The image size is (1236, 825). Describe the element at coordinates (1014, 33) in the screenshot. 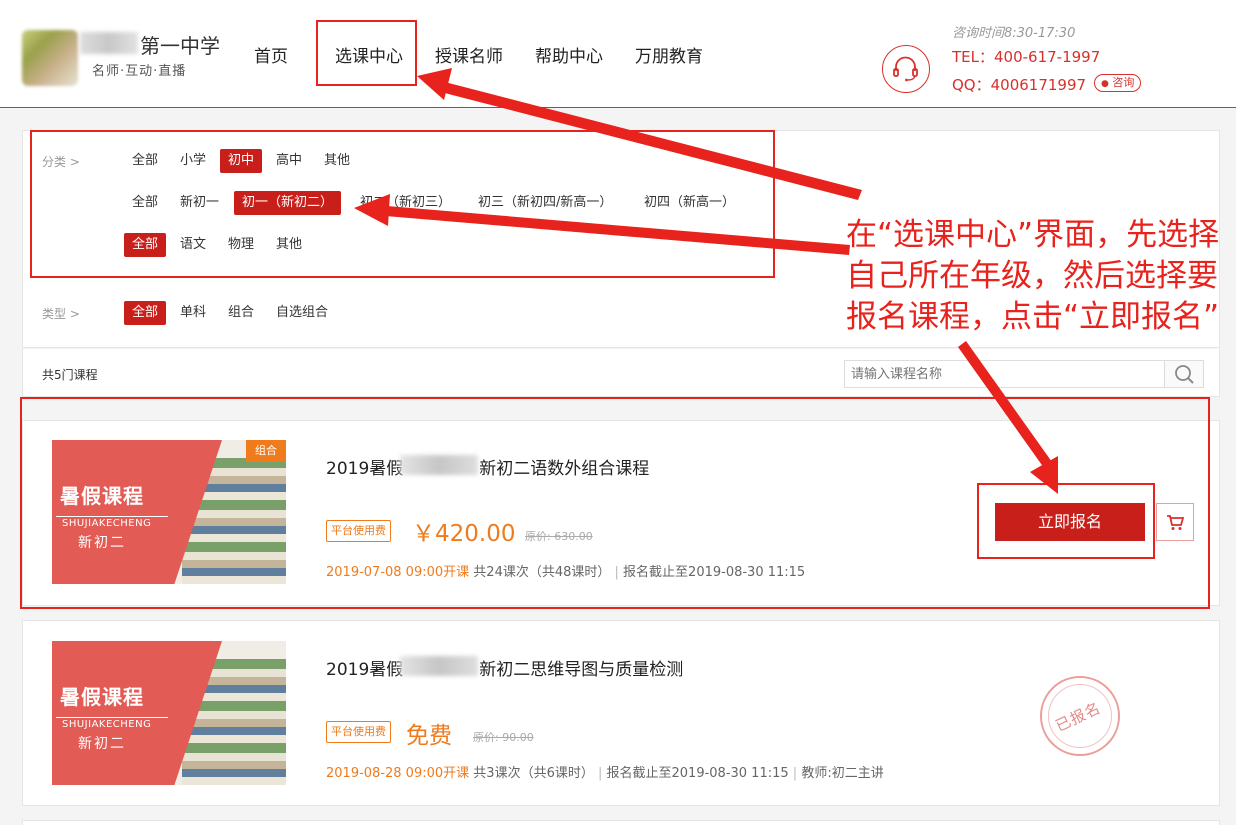

I see `contact-hours: 咨询时间8:30-17:30` at that location.